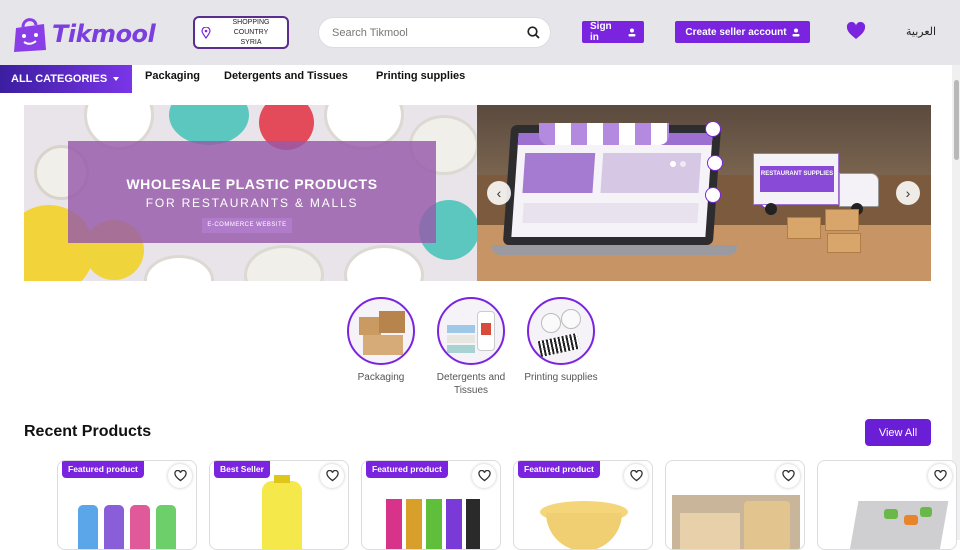  I want to click on category-label: Packaging, so click(381, 377).